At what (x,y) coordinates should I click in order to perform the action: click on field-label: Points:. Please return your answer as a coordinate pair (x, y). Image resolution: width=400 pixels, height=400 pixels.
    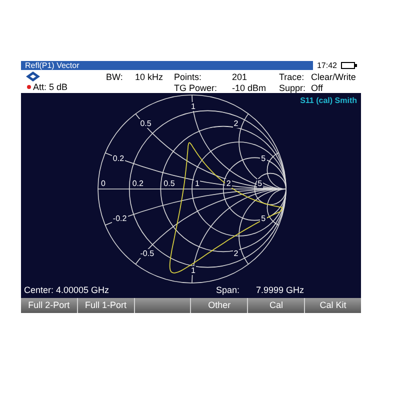
    Looking at the image, I should click on (188, 77).